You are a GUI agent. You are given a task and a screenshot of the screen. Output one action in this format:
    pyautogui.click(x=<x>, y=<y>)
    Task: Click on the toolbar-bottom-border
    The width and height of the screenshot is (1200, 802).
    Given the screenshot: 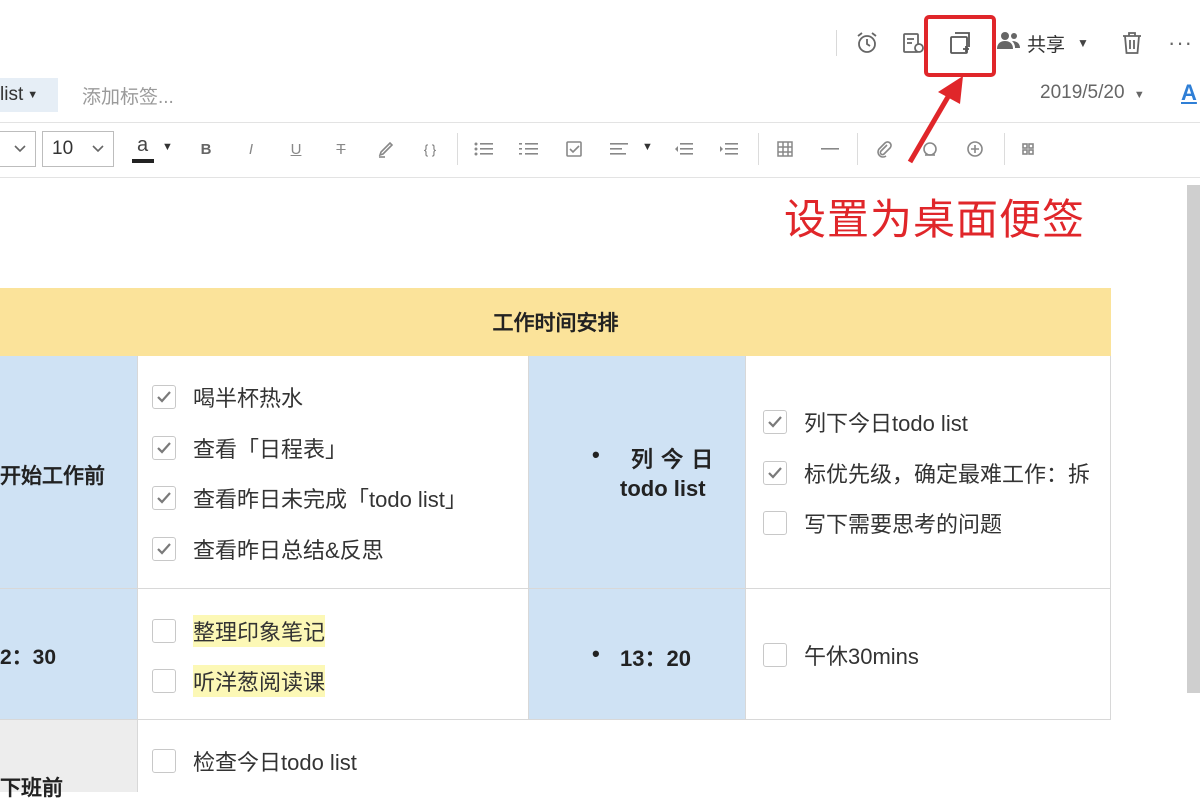 What is the action you would take?
    pyautogui.click(x=600, y=177)
    